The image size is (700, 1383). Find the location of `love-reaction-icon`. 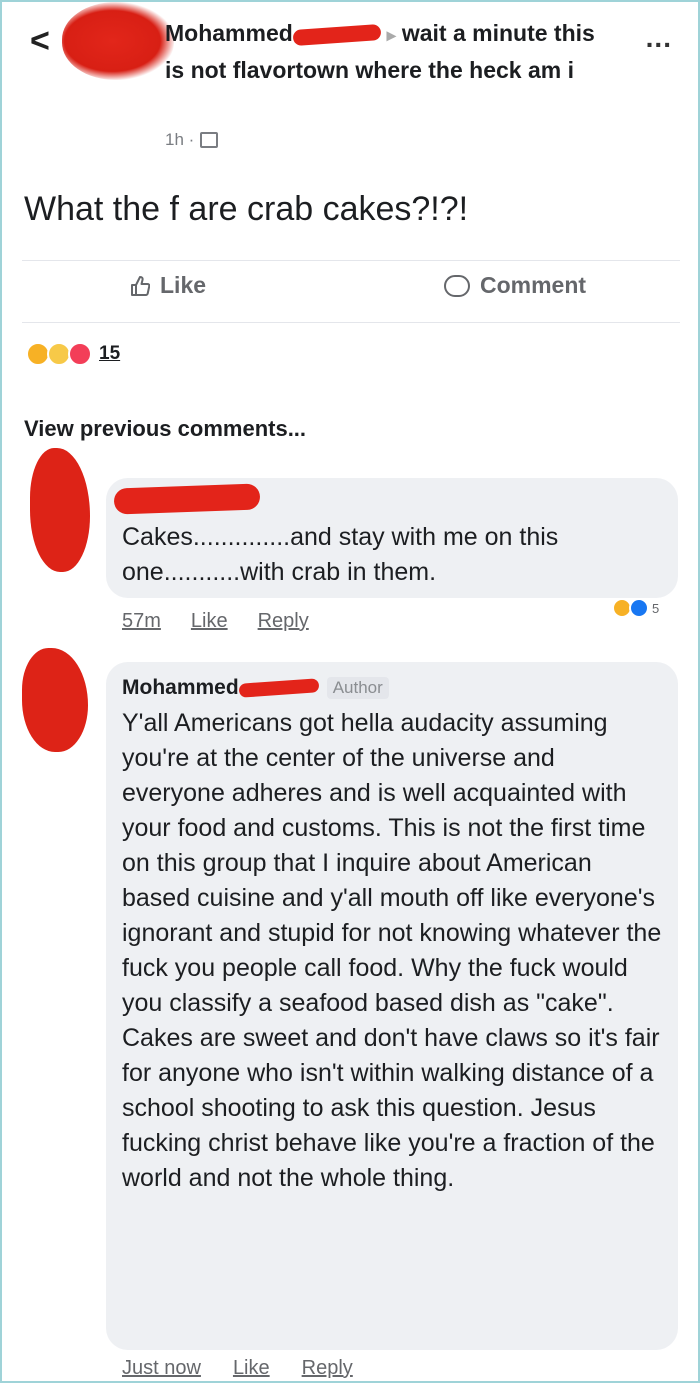

love-reaction-icon is located at coordinates (80, 354).